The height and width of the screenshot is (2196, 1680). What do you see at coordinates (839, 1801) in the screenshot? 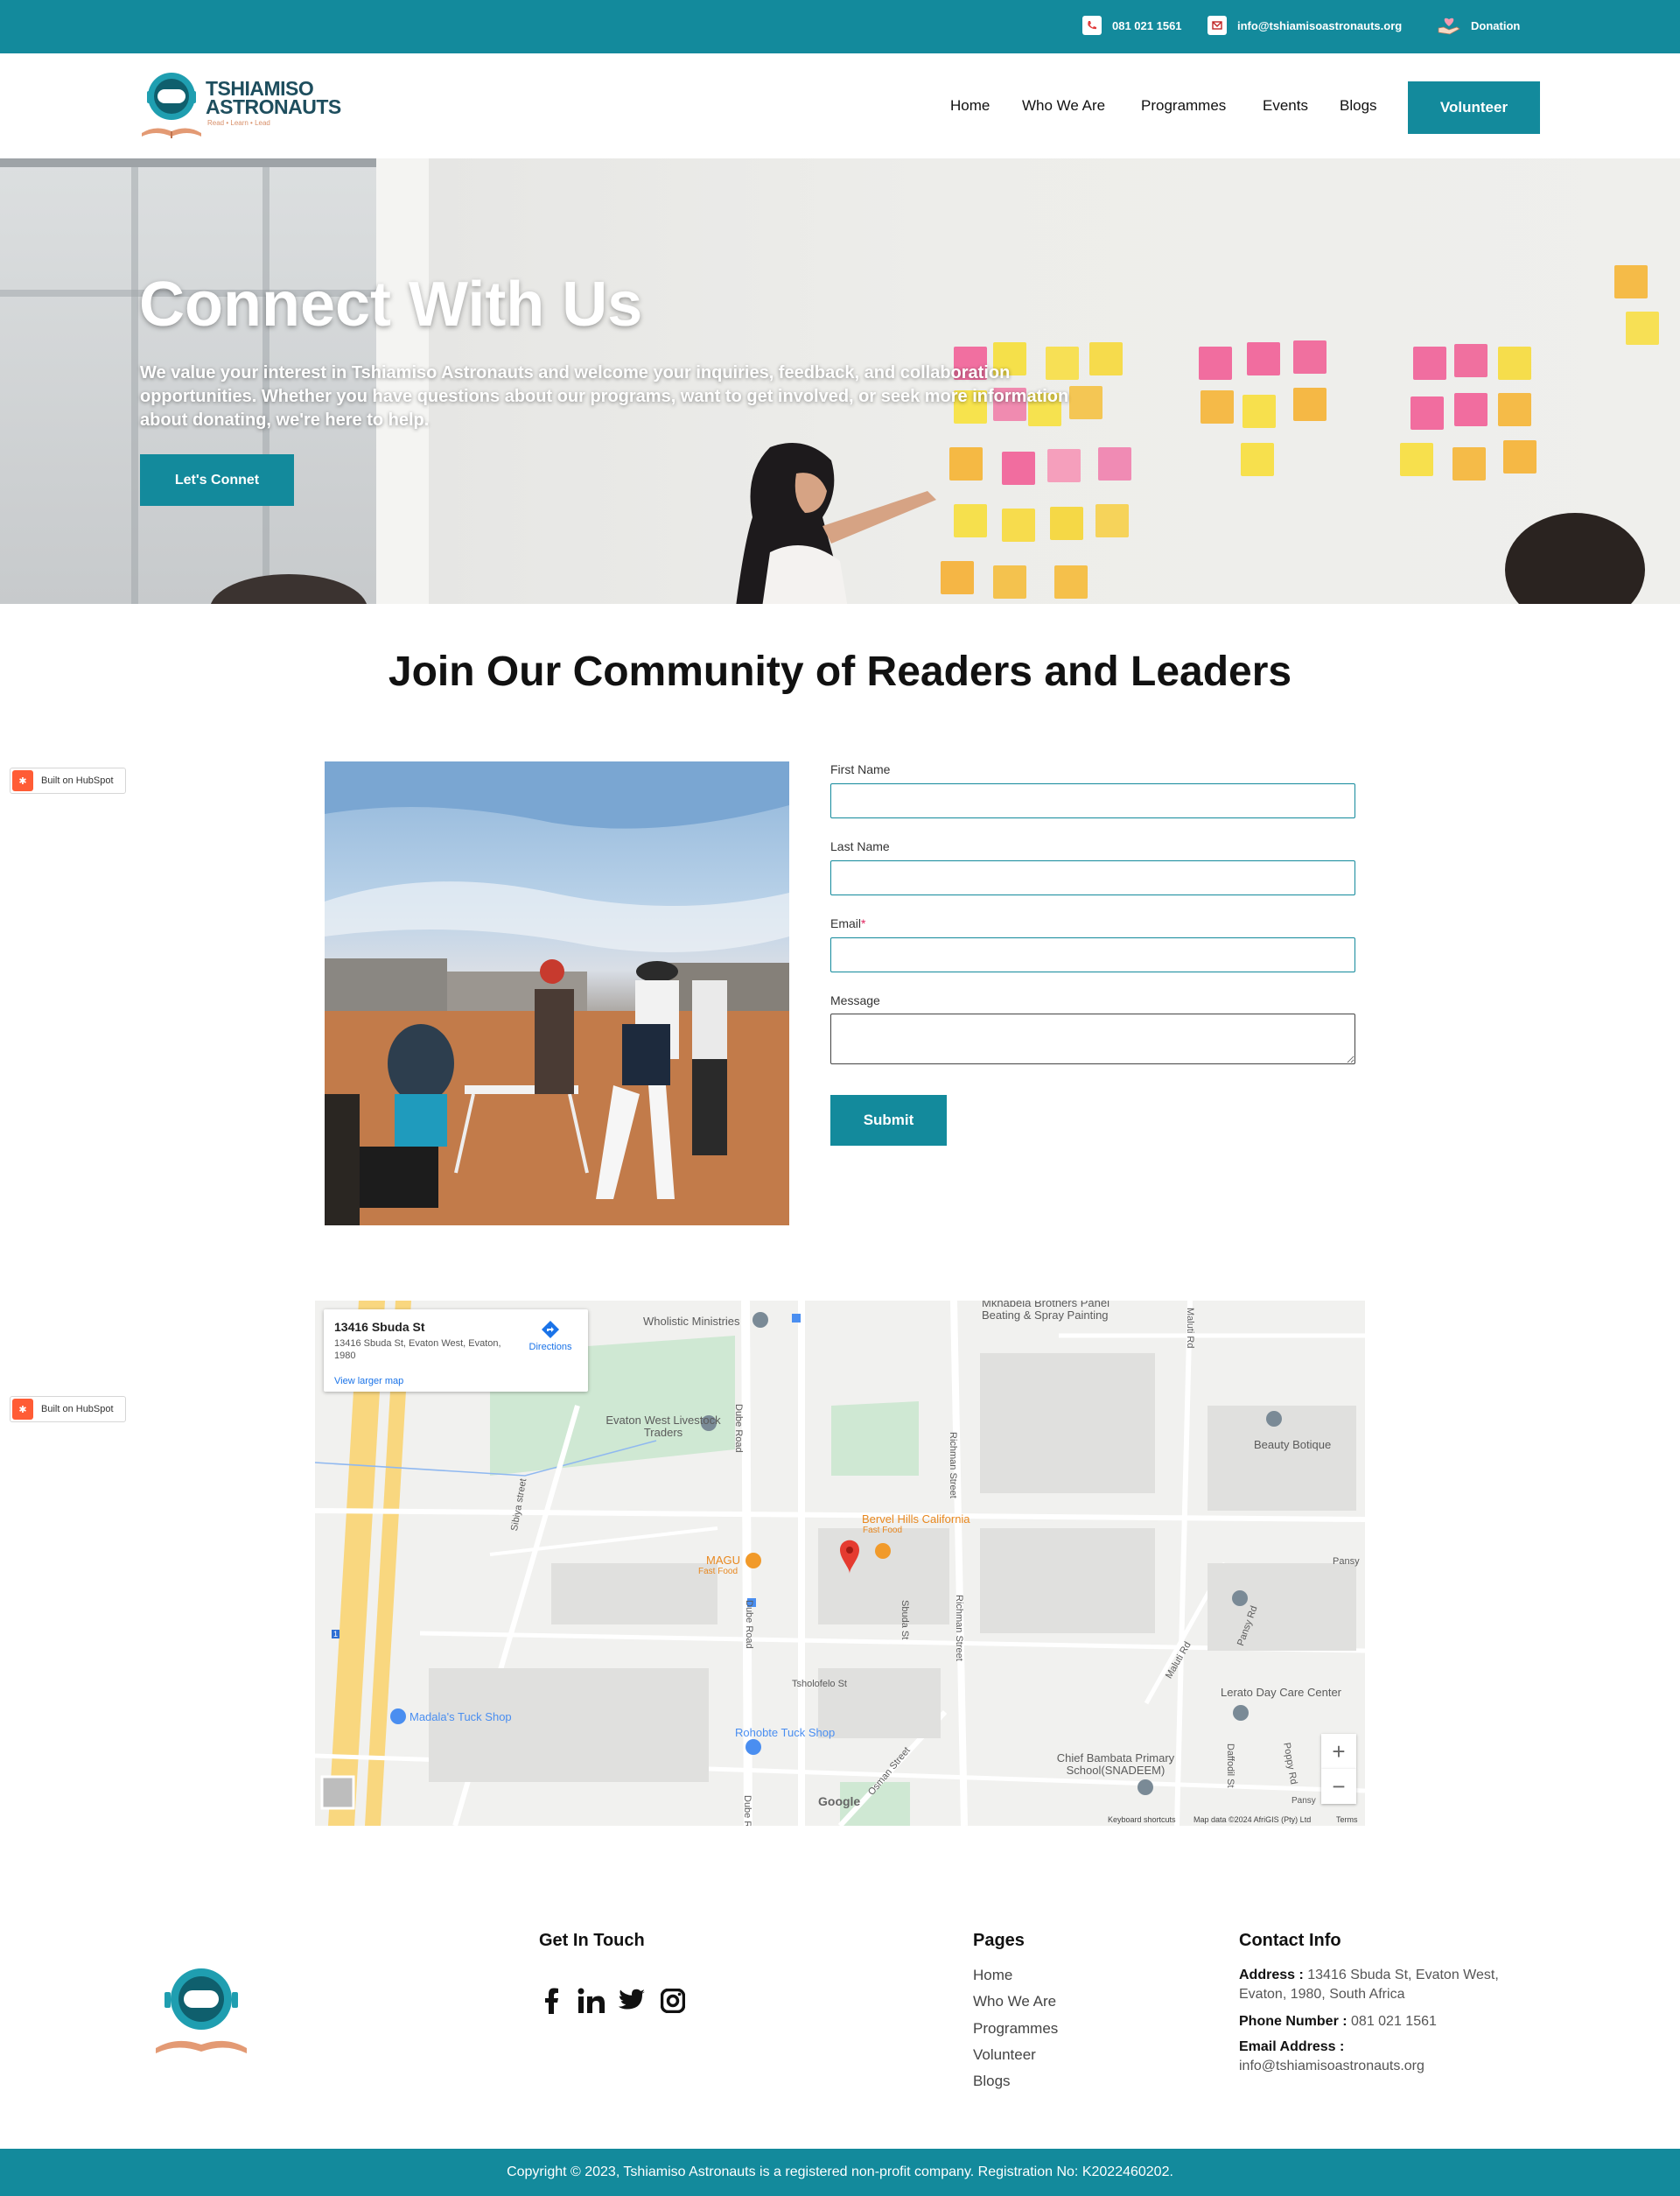
I see `google-logo: Google` at bounding box center [839, 1801].